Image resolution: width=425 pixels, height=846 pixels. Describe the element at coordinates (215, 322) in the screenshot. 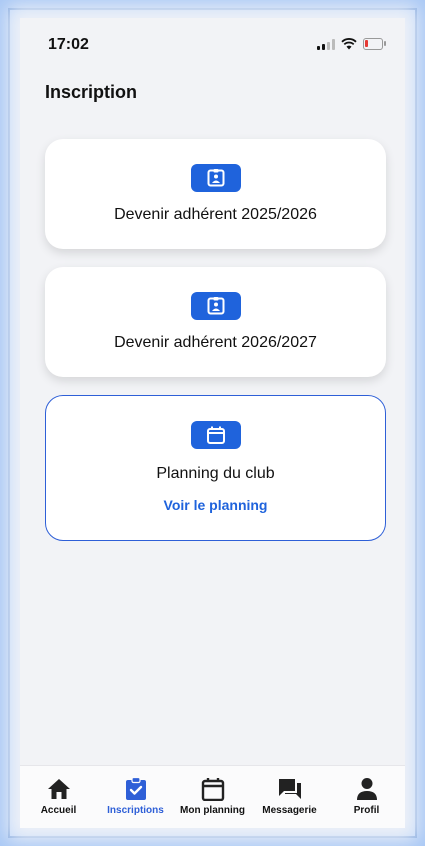

I see `membership-card-2026: Devenir adhérent 2026/2027` at that location.